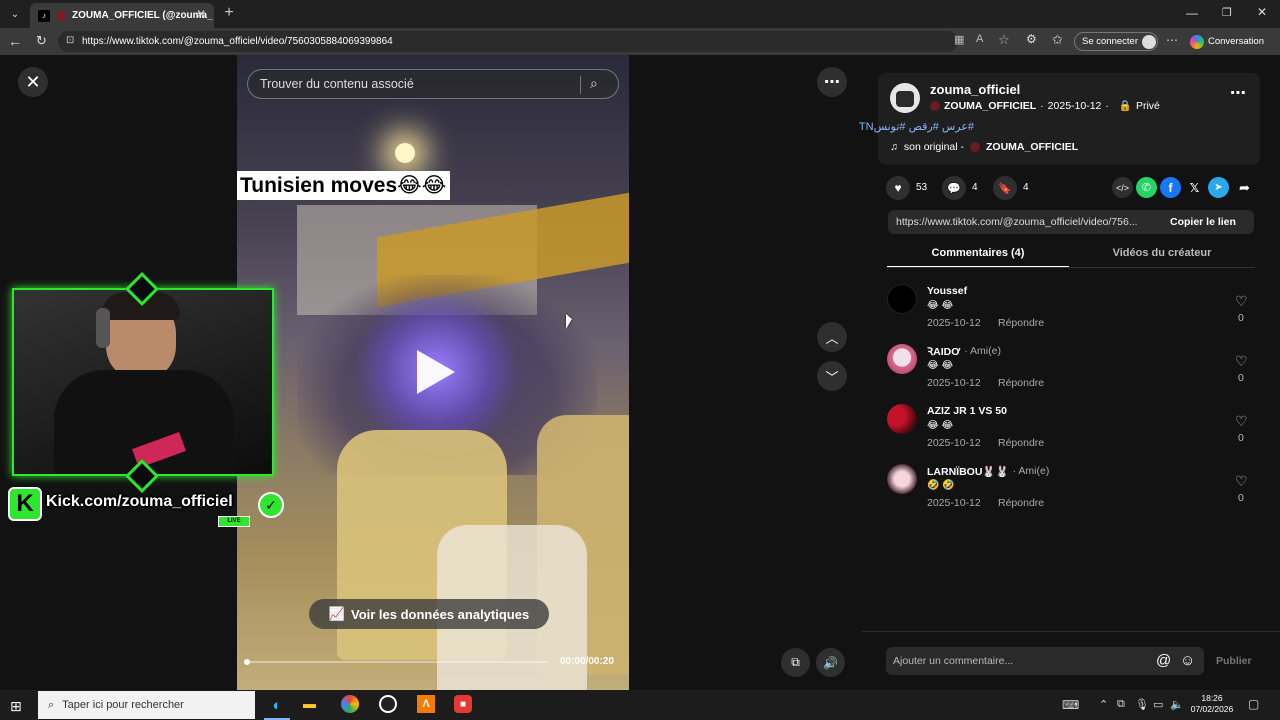 The width and height of the screenshot is (1280, 720). Describe the element at coordinates (959, 39) in the screenshot. I see `app-icon: ▦` at that location.